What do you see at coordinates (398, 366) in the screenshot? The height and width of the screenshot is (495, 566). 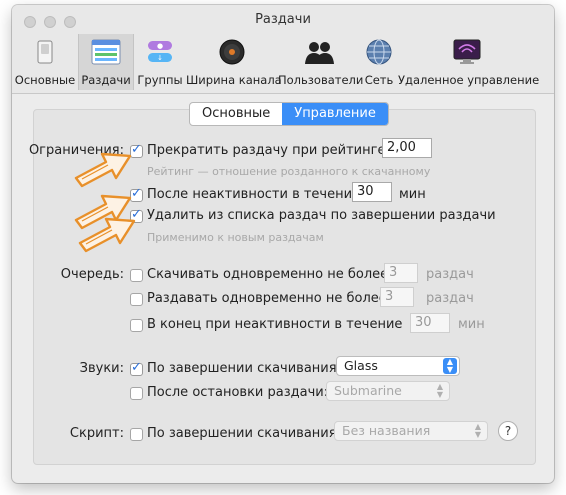 I see `sound-download-select: Glass ▲ ▼` at bounding box center [398, 366].